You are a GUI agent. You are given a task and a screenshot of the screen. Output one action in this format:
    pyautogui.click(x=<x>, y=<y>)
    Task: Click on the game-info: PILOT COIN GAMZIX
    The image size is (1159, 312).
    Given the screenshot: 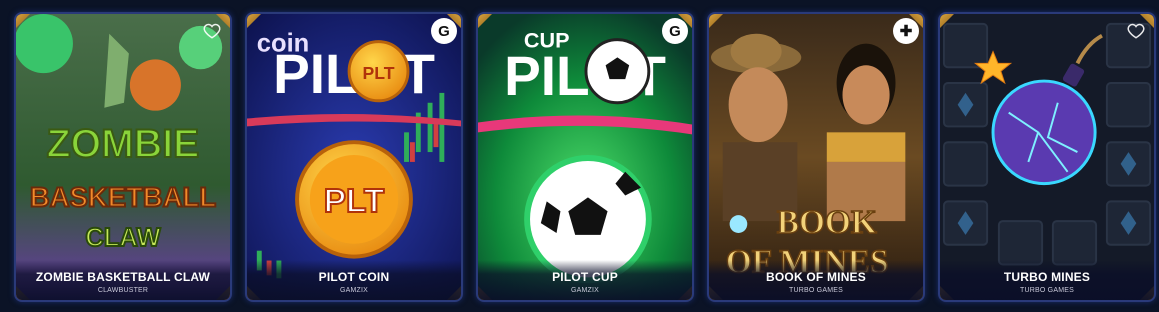 What is the action you would take?
    pyautogui.click(x=354, y=280)
    